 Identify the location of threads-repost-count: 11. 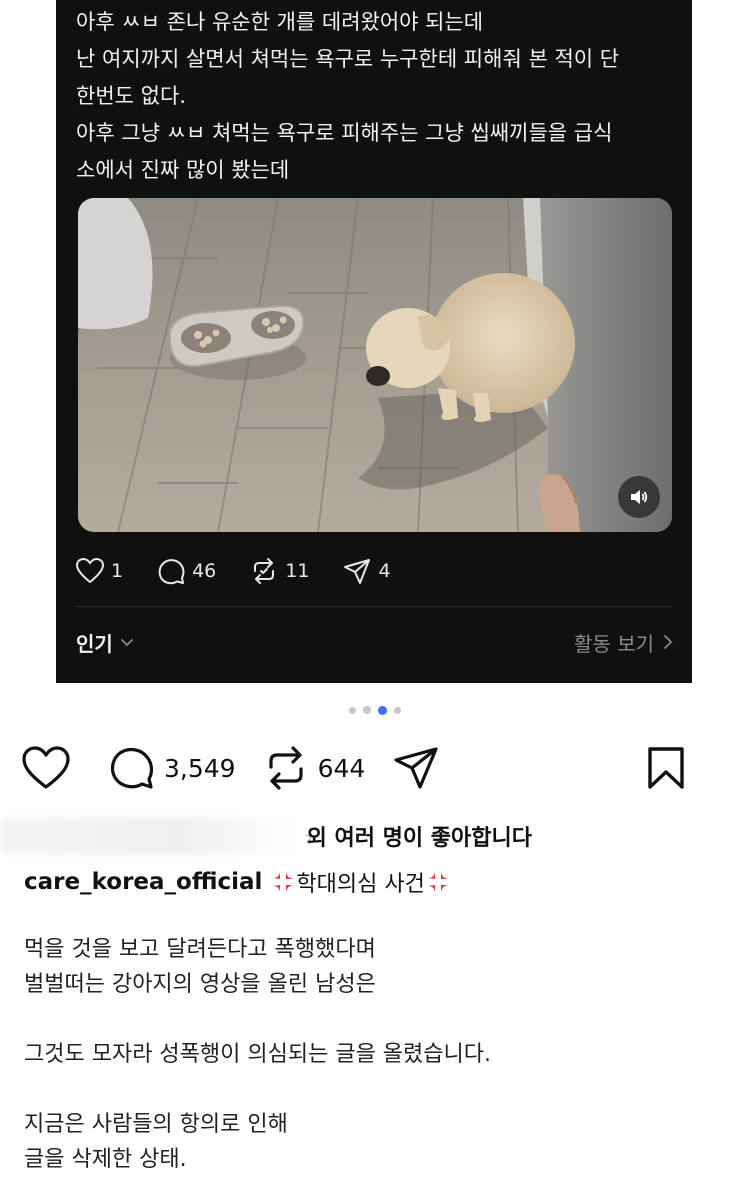
(297, 571).